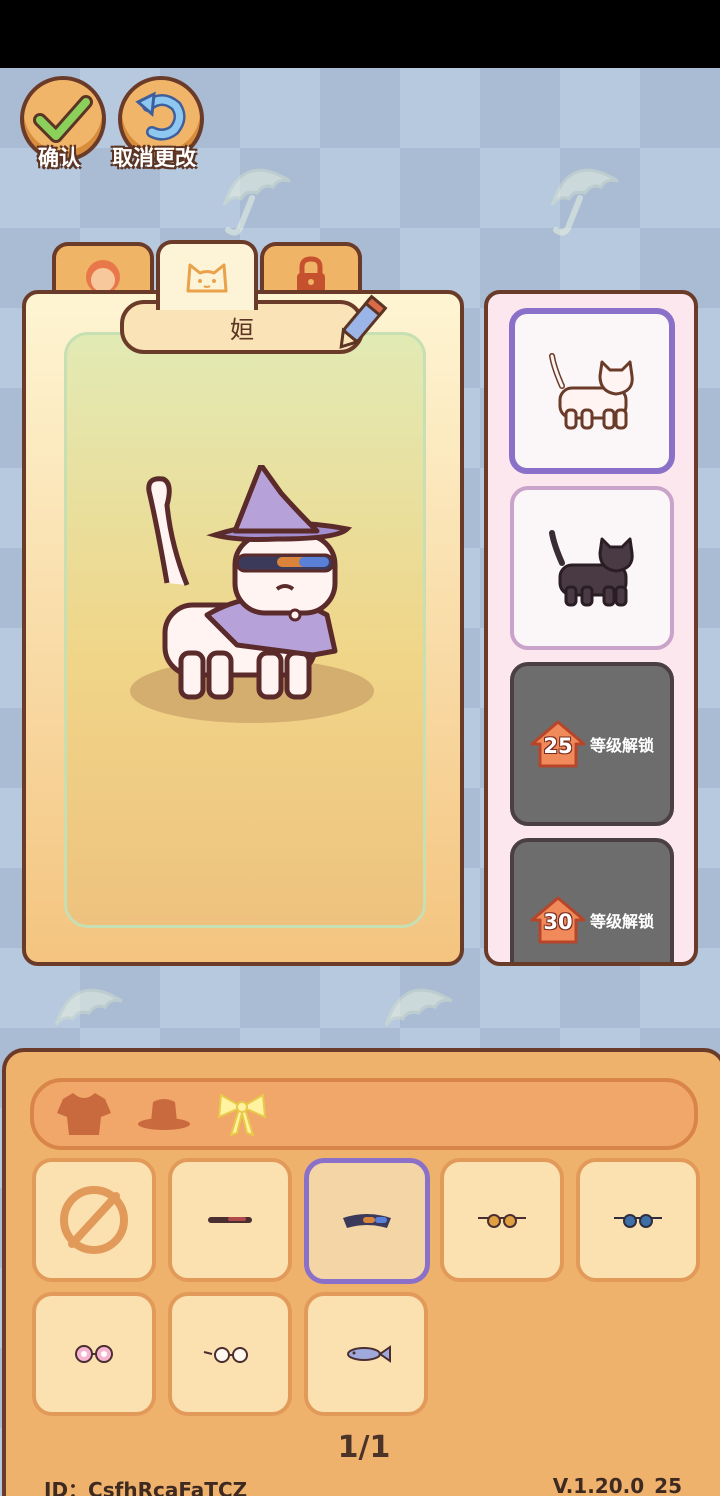  I want to click on unlock-level: 25, so click(558, 746).